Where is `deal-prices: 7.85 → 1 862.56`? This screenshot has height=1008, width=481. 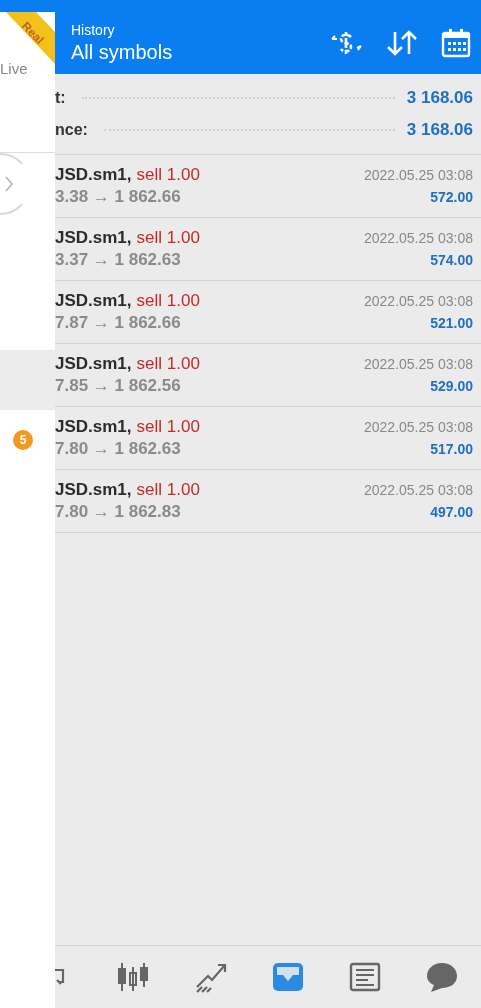
deal-prices: 7.85 → 1 862.56 is located at coordinates (118, 386).